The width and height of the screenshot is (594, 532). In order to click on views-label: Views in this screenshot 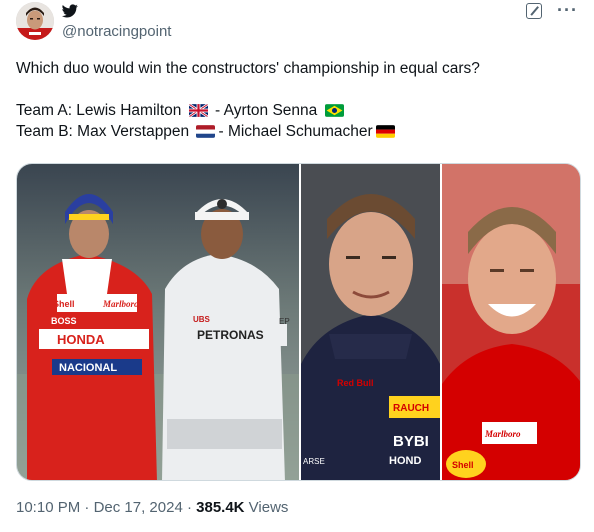, I will do `click(266, 507)`.